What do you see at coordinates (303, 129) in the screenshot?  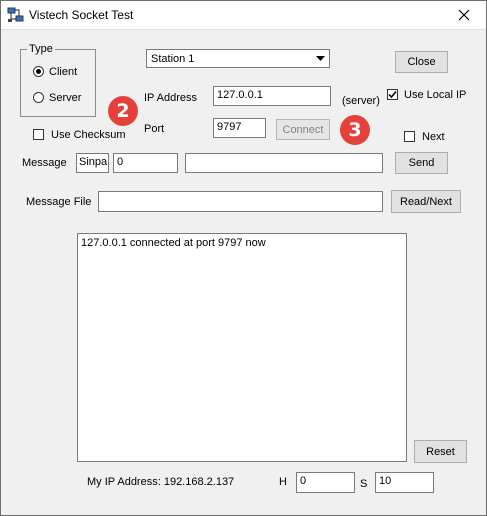 I see `connect-button: Connect` at bounding box center [303, 129].